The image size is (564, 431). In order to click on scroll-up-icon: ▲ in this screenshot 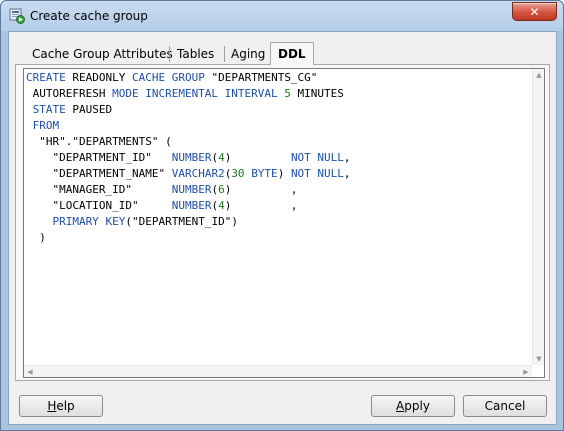, I will do `click(539, 75)`.